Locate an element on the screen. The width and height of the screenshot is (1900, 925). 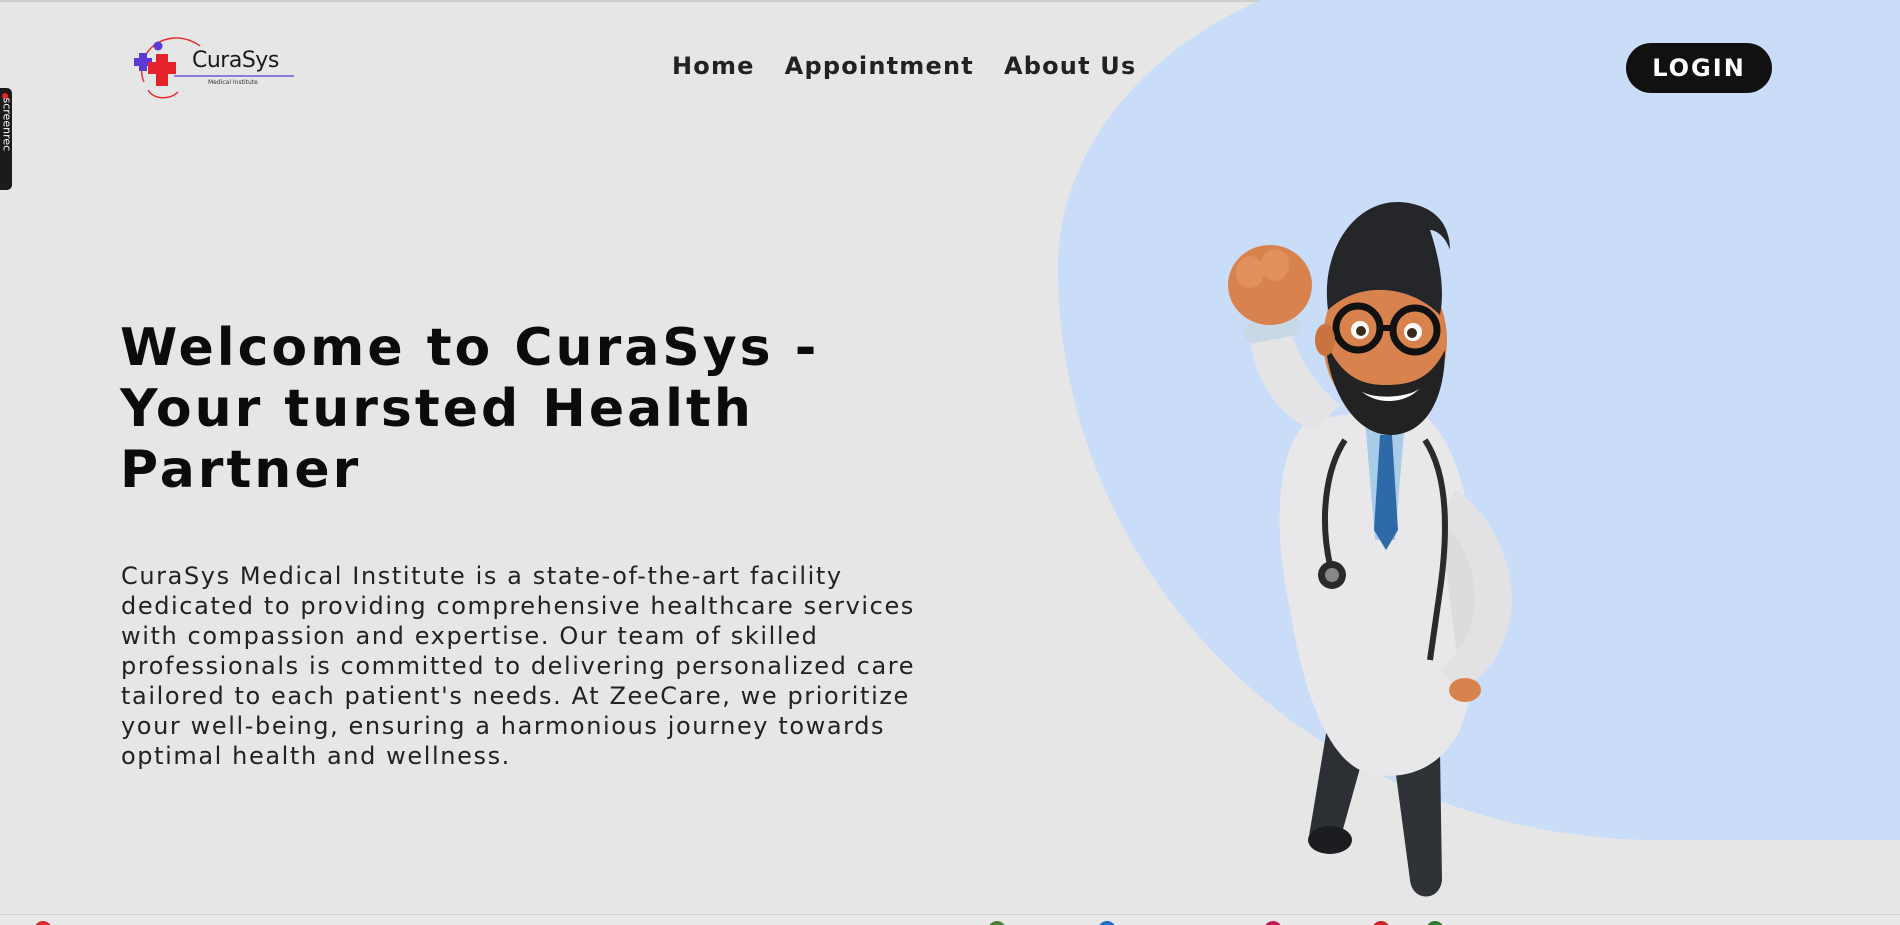
nav-about-link: About Us is located at coordinates (1070, 66).